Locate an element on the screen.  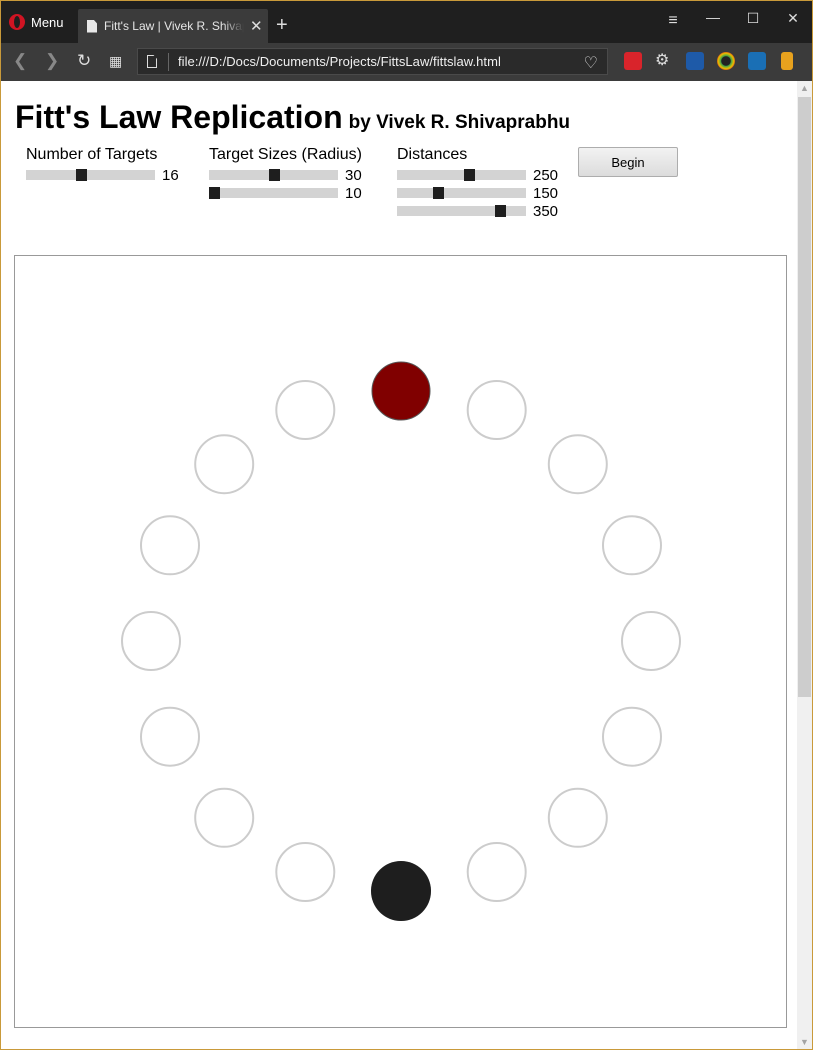
page-icon is located at coordinates (92, 26).